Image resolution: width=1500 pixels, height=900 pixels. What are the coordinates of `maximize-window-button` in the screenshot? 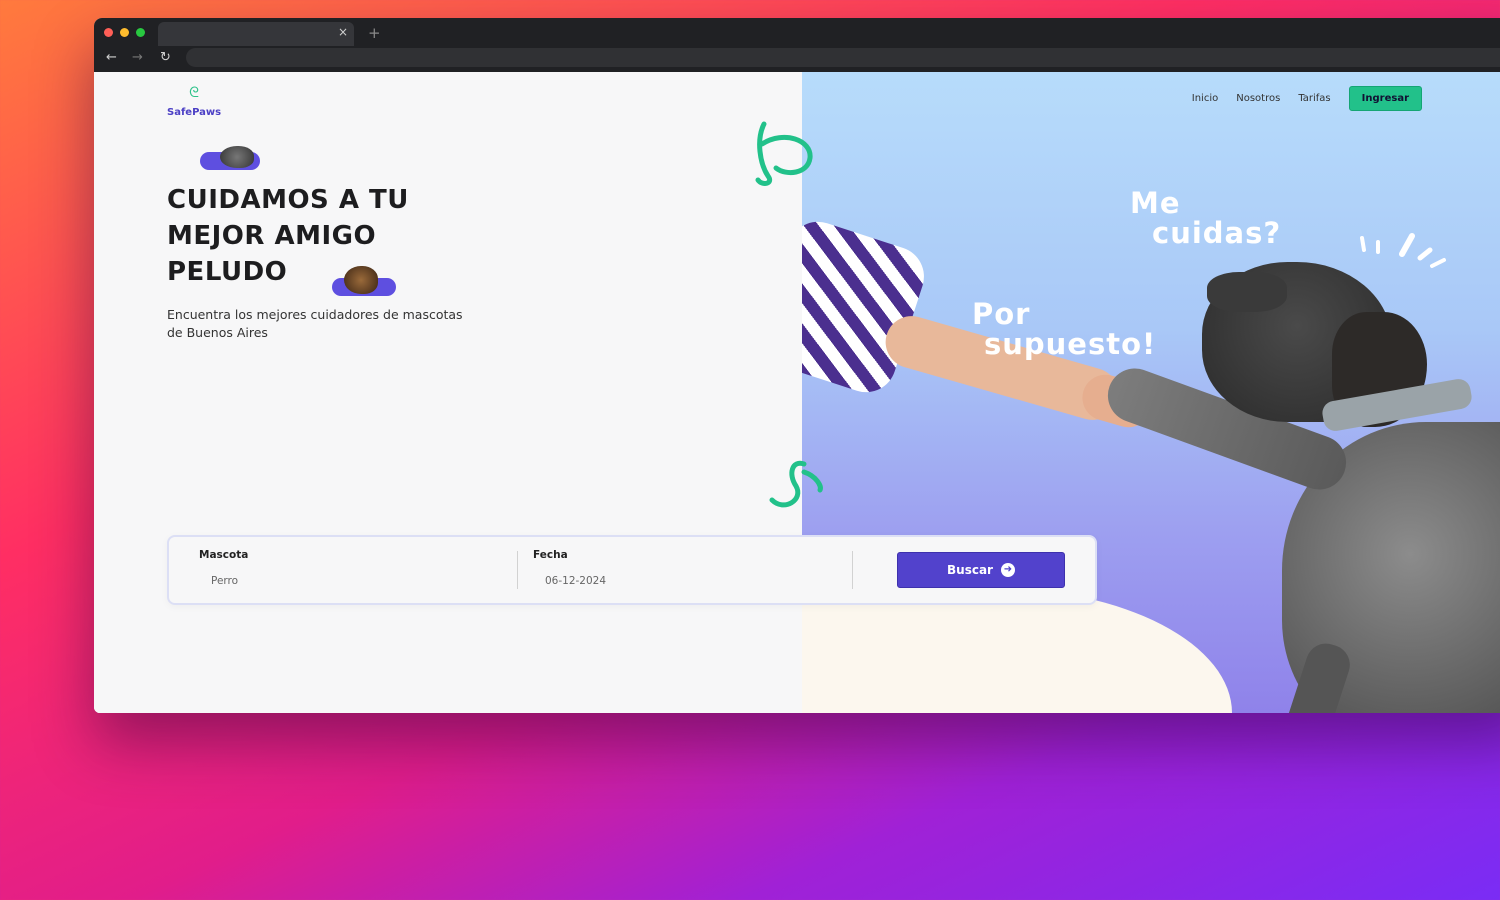 It's located at (140, 32).